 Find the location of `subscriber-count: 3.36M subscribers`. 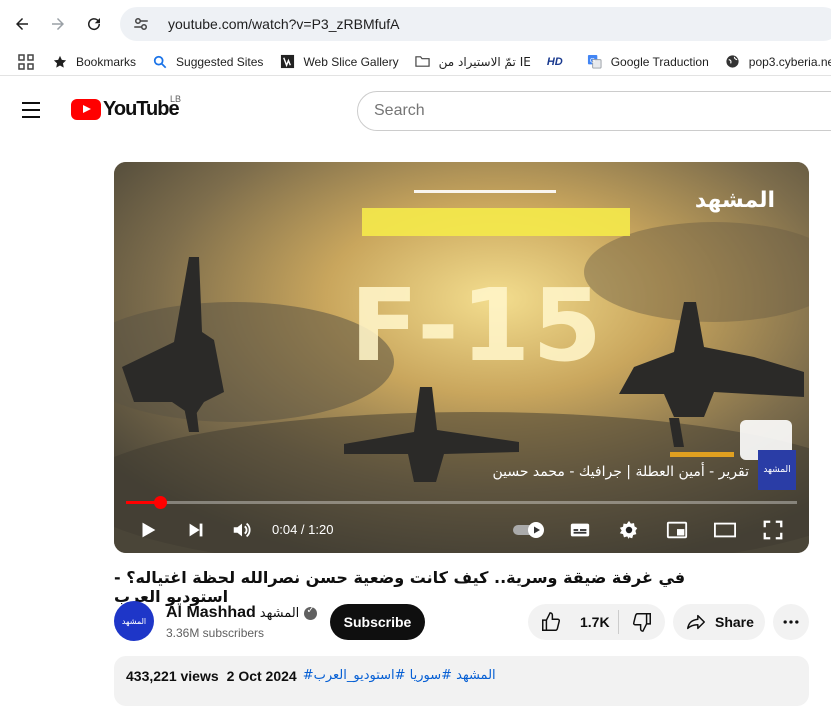

subscriber-count: 3.36M subscribers is located at coordinates (215, 633).